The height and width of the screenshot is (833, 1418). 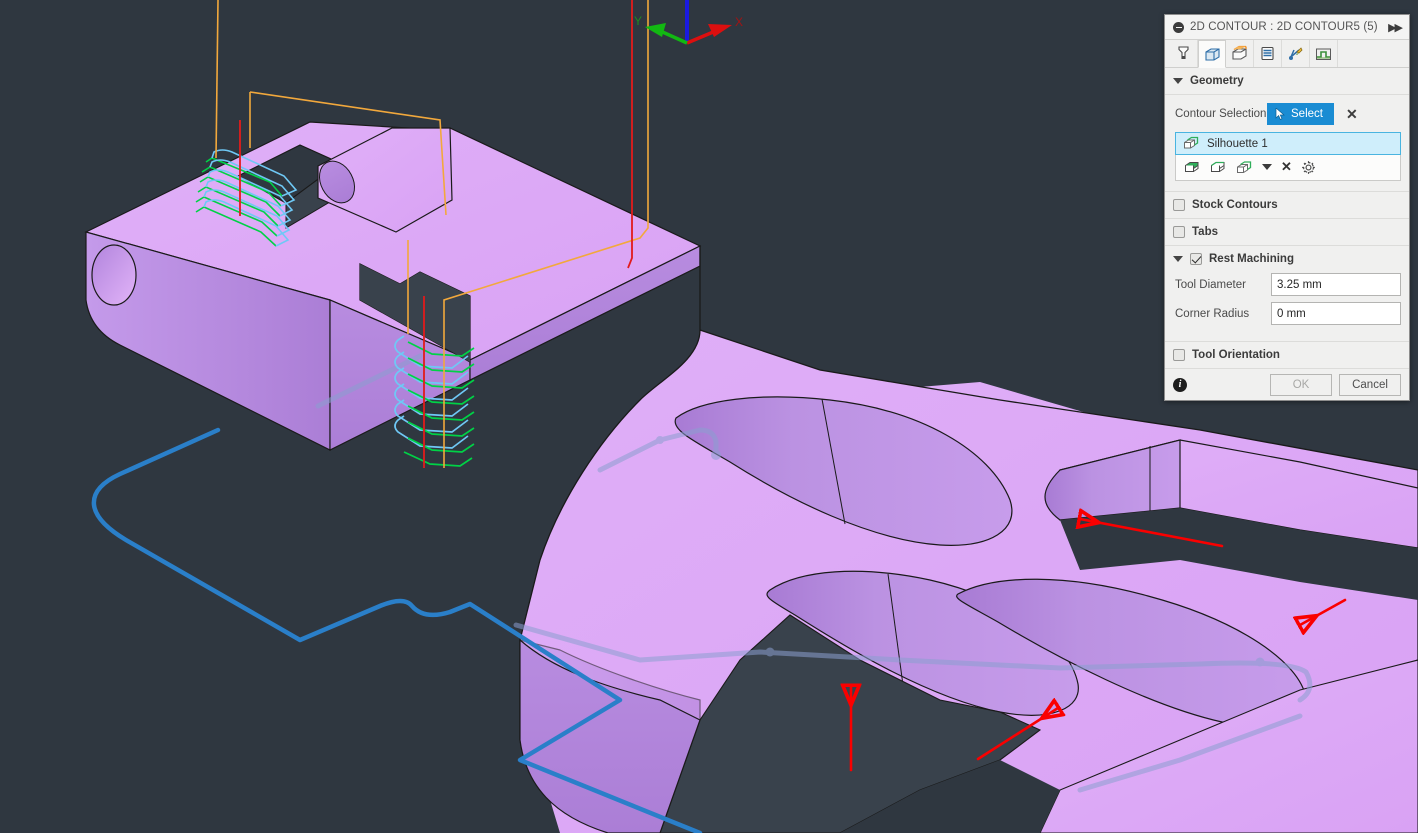 I want to click on box-plain-icon, so click(x=1218, y=167).